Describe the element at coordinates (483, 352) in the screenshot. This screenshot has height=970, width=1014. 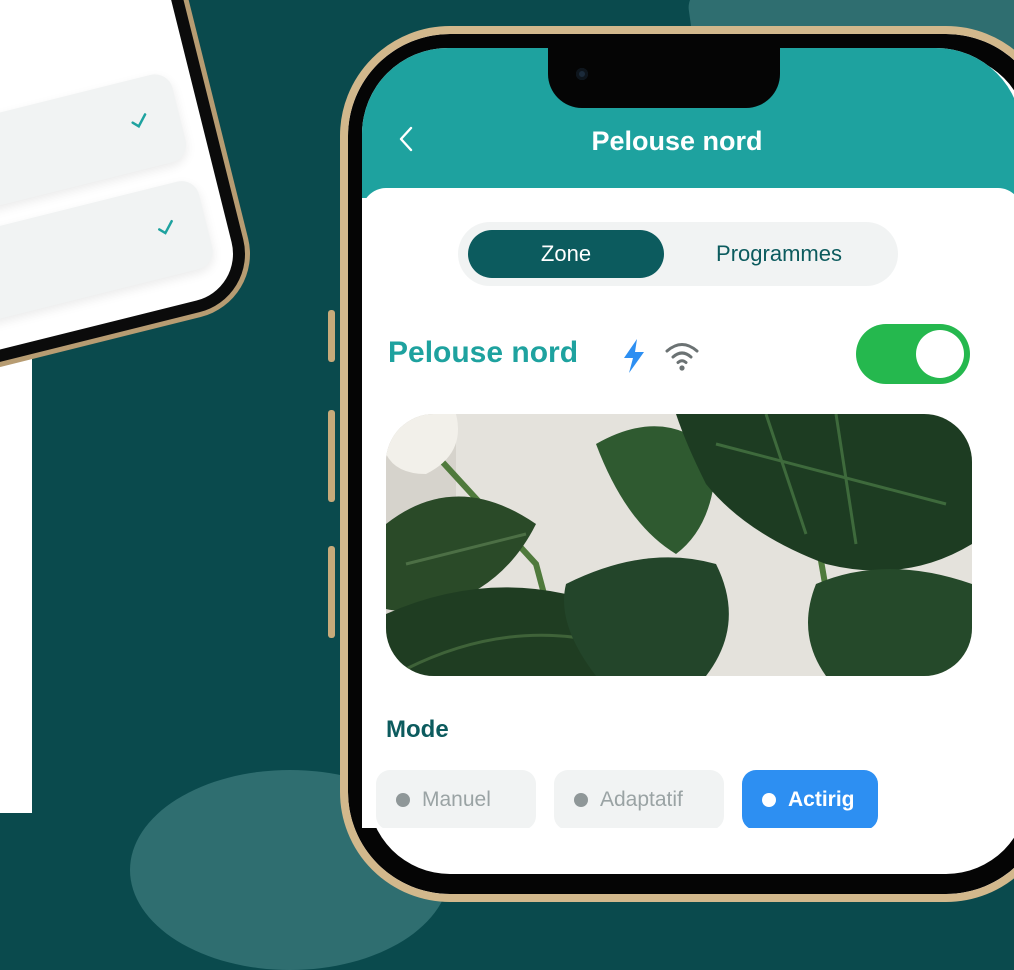
I see `zone-title: Pelouse nord` at that location.